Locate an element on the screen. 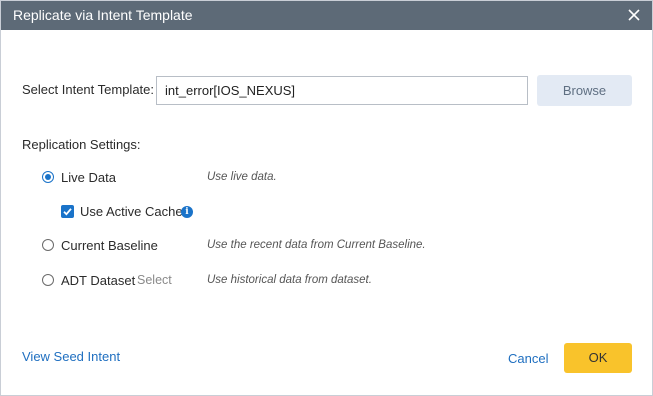 This screenshot has width=653, height=396. template-label: Select Intent Template: is located at coordinates (88, 89).